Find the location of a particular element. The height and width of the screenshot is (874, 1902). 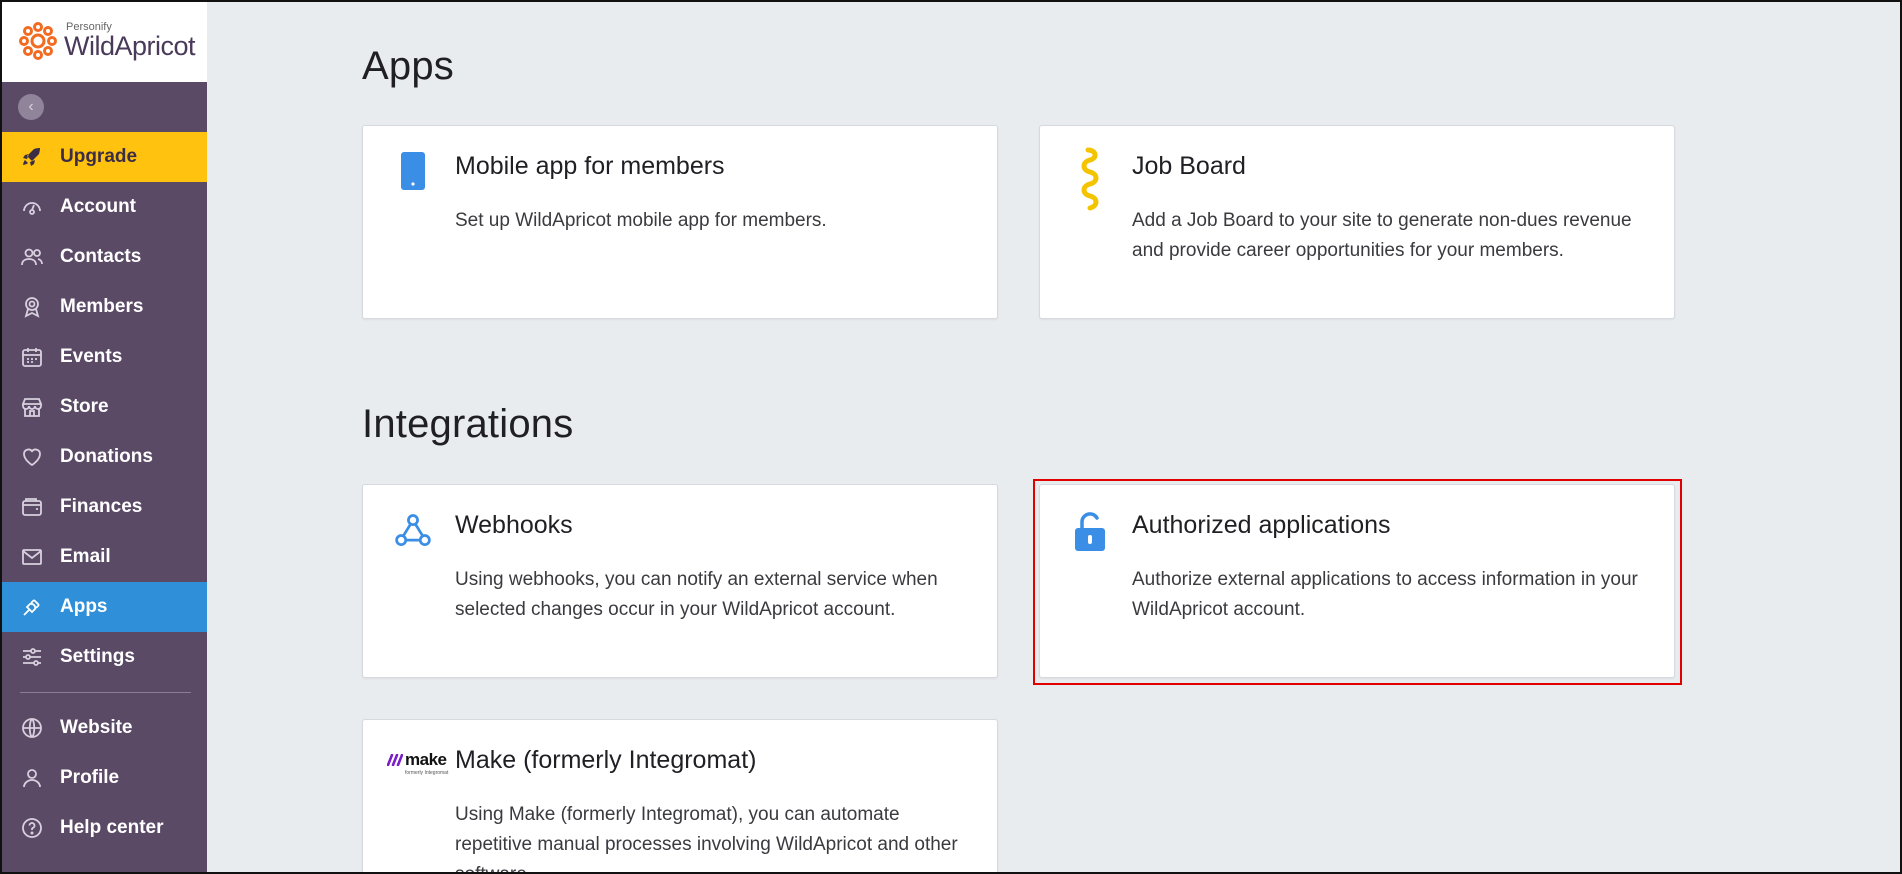

wildapricot-logo-icon is located at coordinates (38, 41).